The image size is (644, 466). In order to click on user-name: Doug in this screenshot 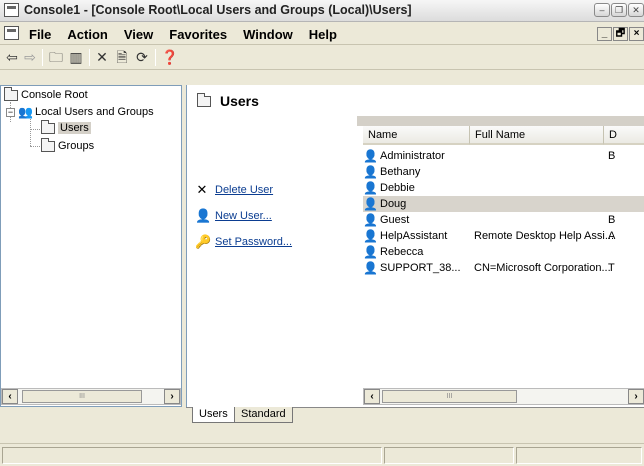, I will do `click(393, 204)`.